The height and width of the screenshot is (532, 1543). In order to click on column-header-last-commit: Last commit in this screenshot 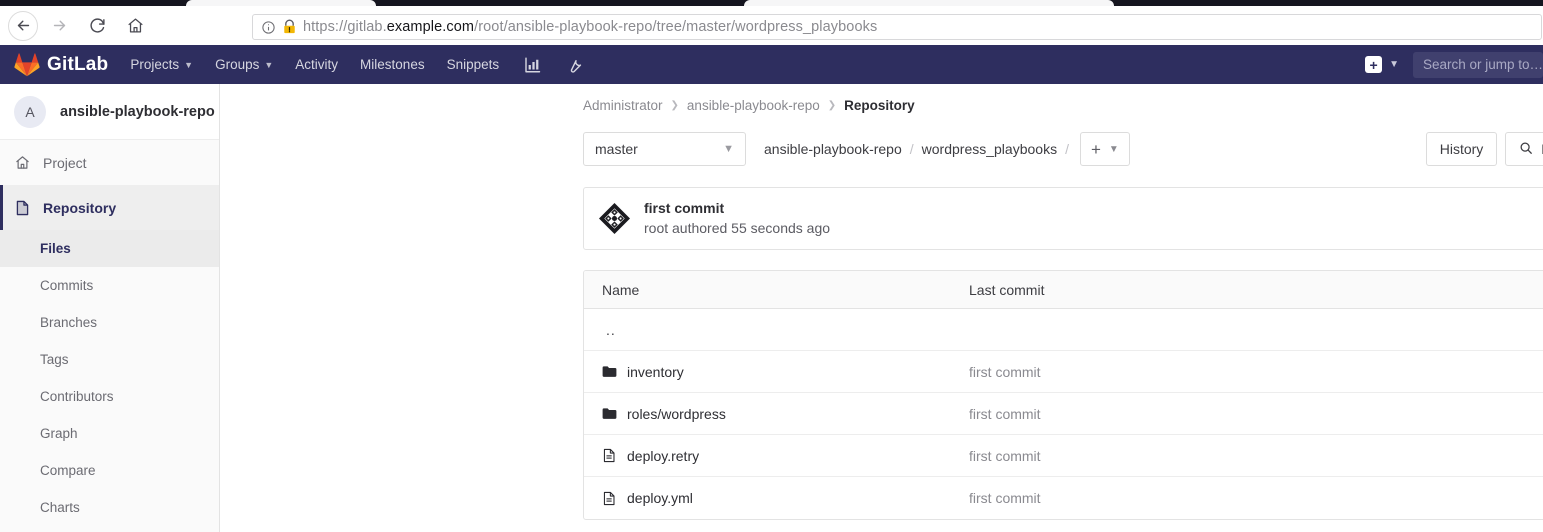, I will do `click(1007, 289)`.